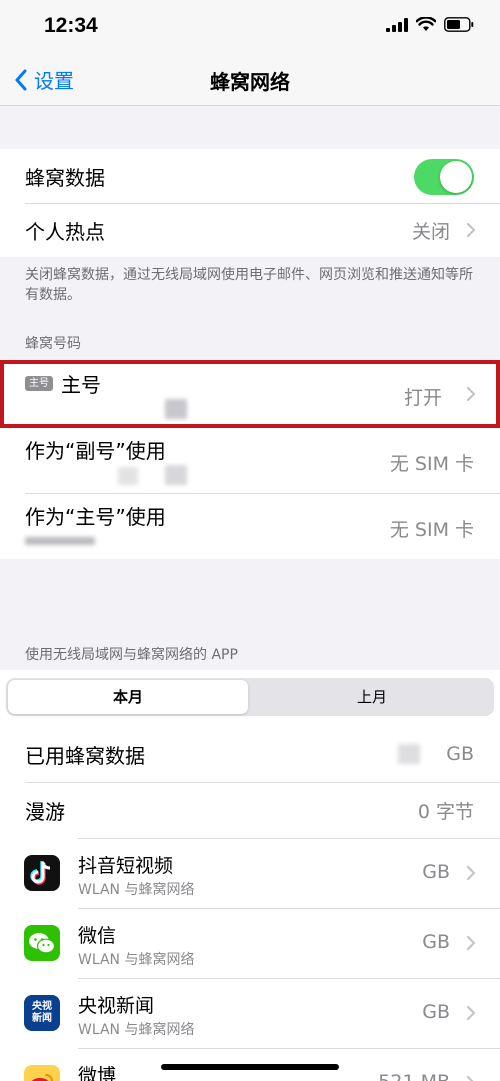 The image size is (500, 1081). Describe the element at coordinates (414, 1076) in the screenshot. I see `app-data-value: 521 MB` at that location.